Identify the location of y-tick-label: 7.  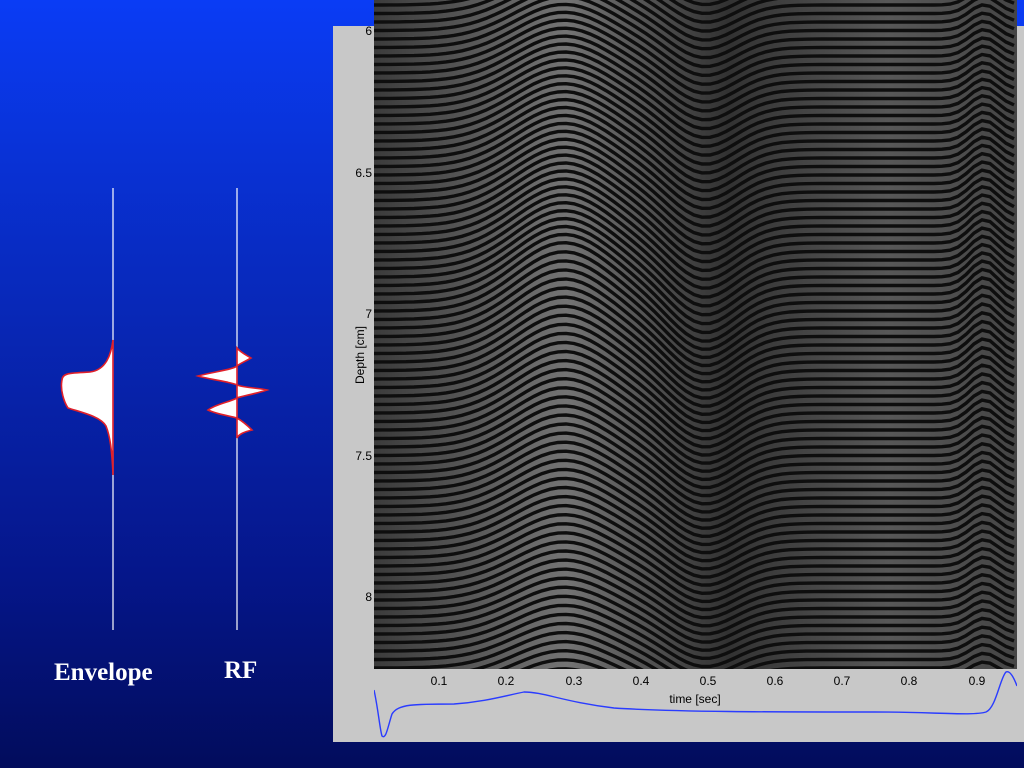
(368, 314).